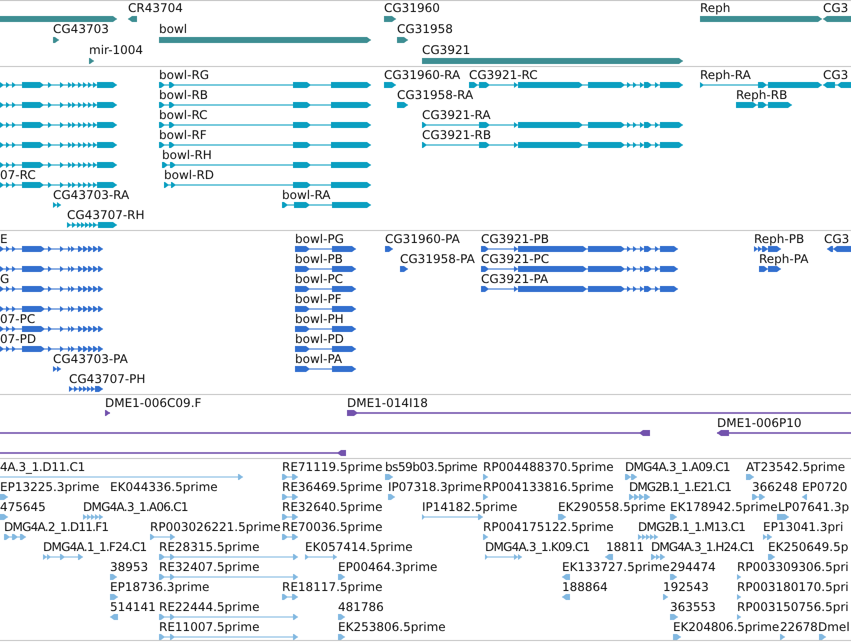 This screenshot has width=851, height=642. I want to click on feature-label: IP07318.3prime, so click(435, 487).